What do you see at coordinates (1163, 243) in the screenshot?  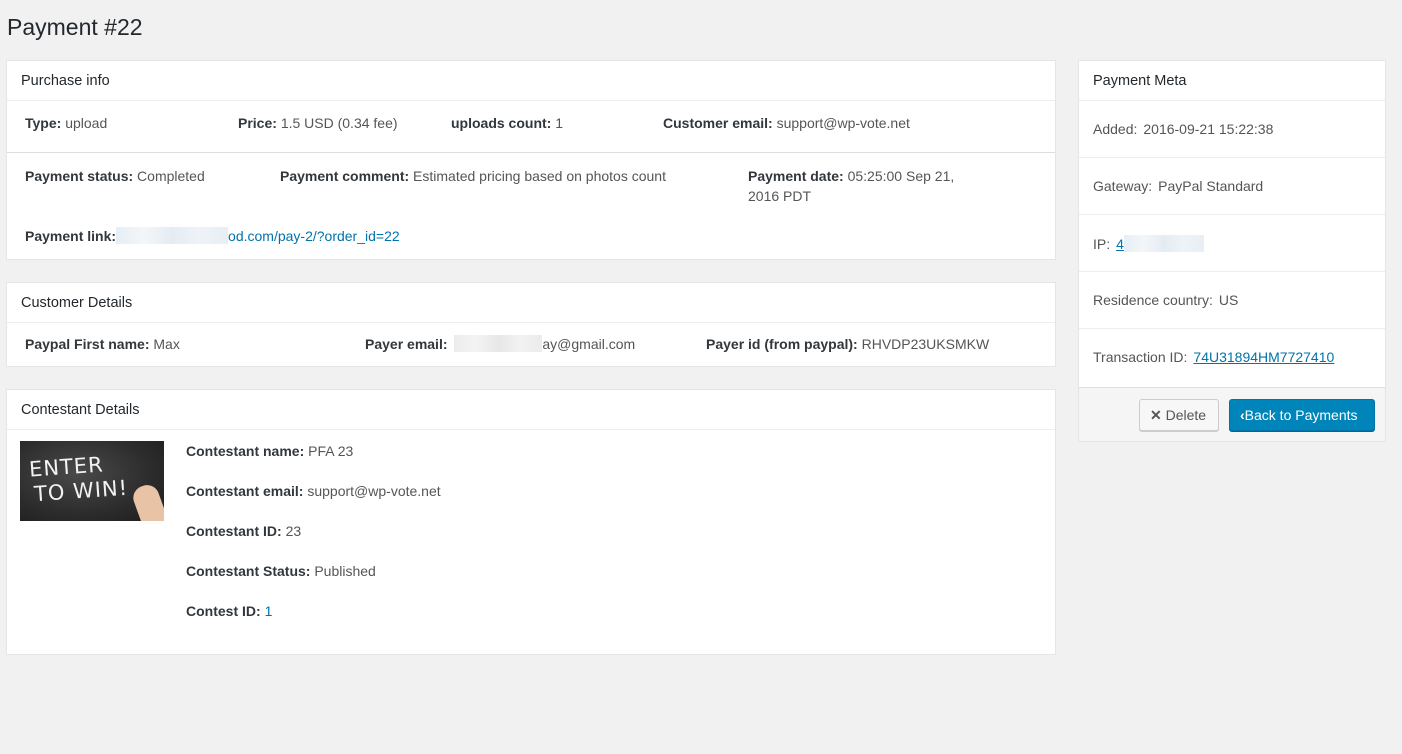 I see `redacted-ip-part` at bounding box center [1163, 243].